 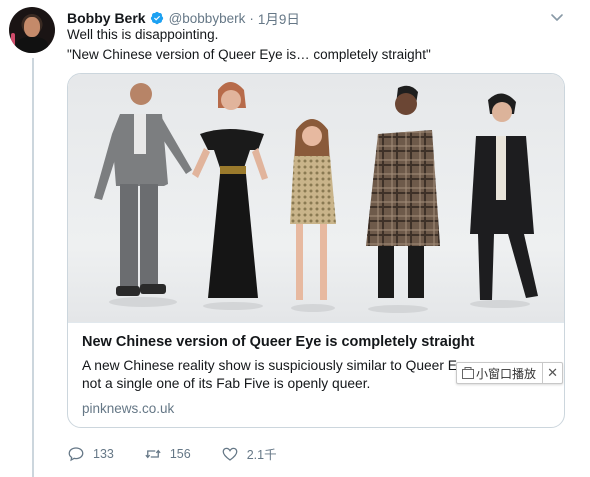 What do you see at coordinates (552, 373) in the screenshot?
I see `close-icon: ✕` at bounding box center [552, 373].